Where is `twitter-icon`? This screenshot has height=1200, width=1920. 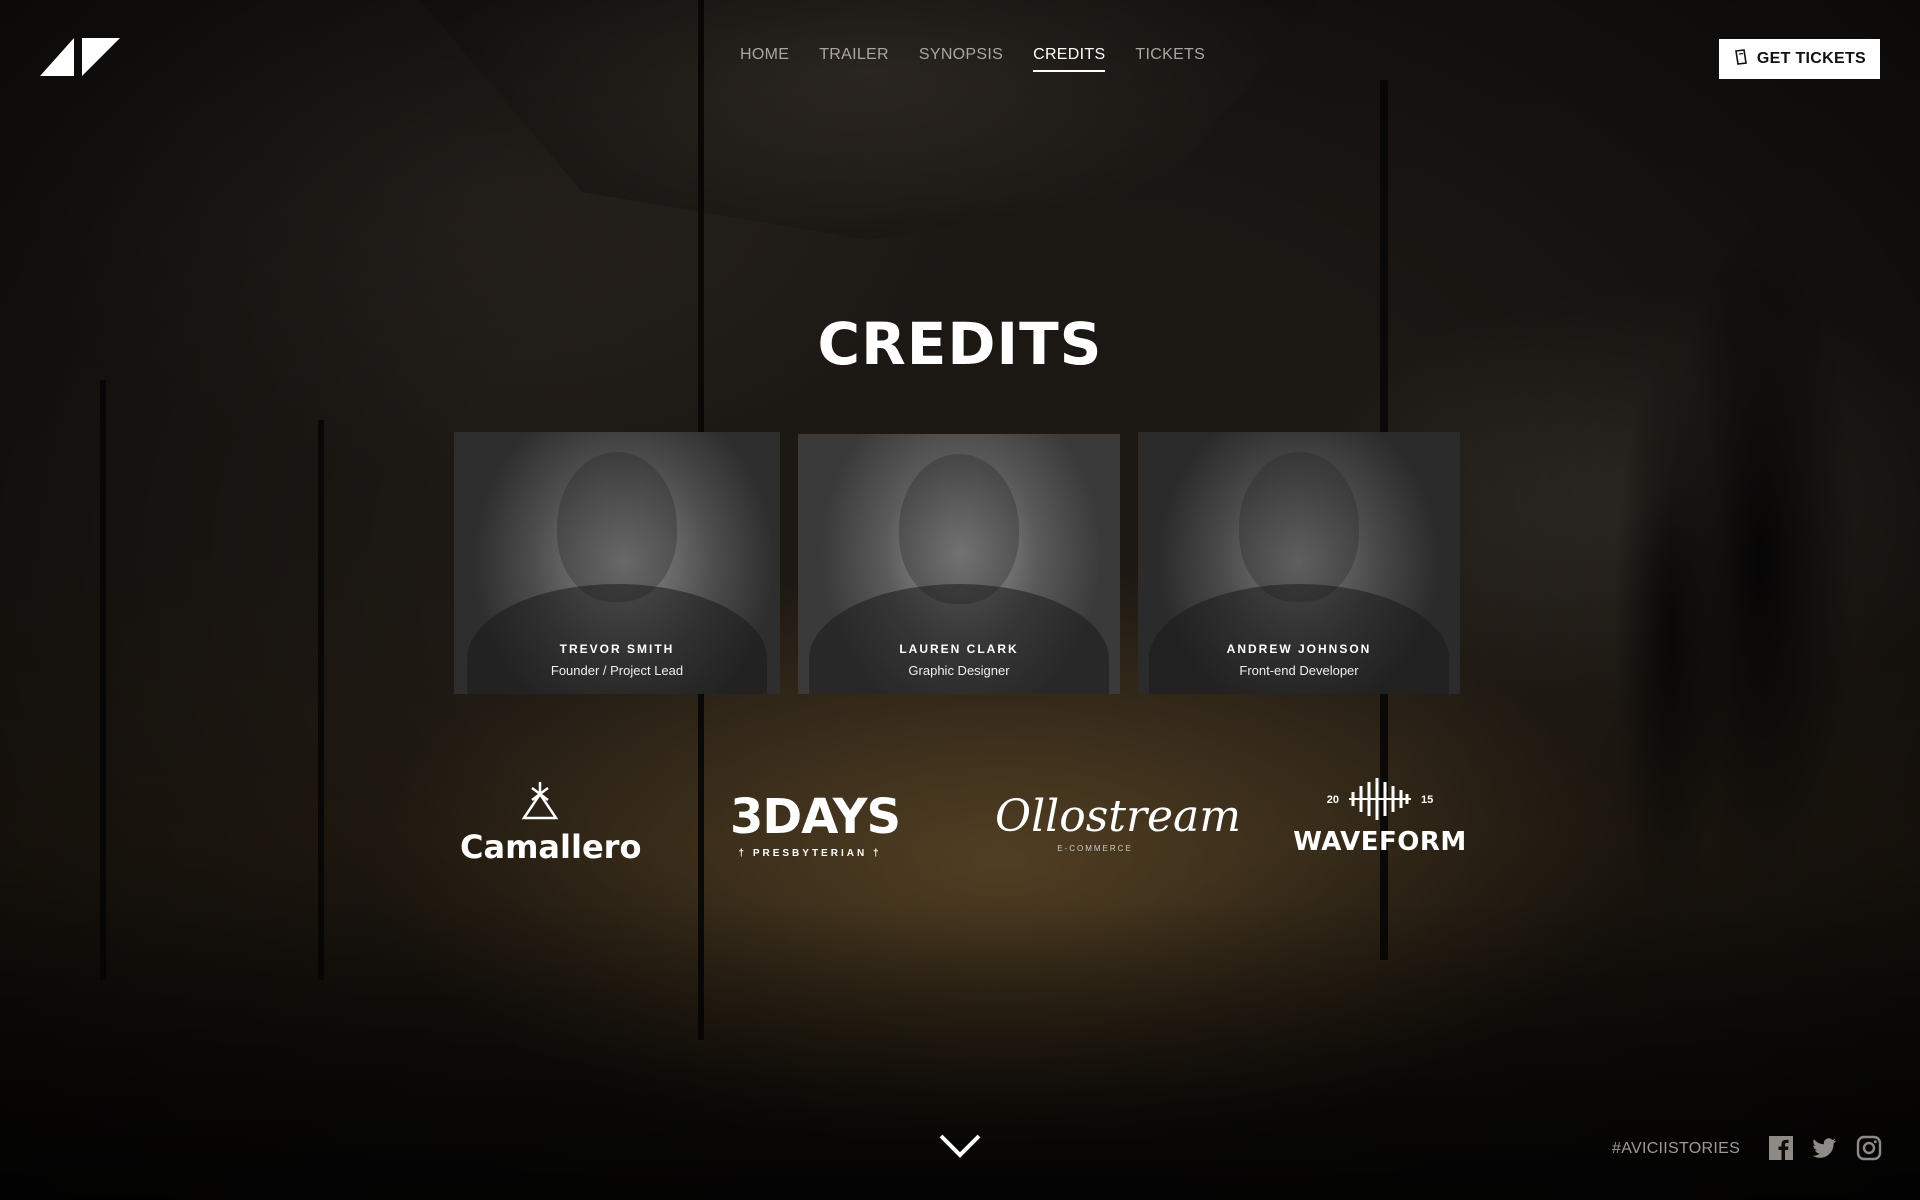 twitter-icon is located at coordinates (1825, 1148).